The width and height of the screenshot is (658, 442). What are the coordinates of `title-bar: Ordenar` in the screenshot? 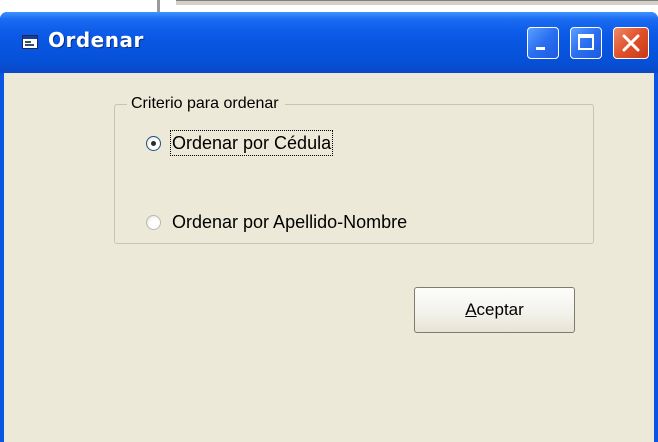 It's located at (329, 42).